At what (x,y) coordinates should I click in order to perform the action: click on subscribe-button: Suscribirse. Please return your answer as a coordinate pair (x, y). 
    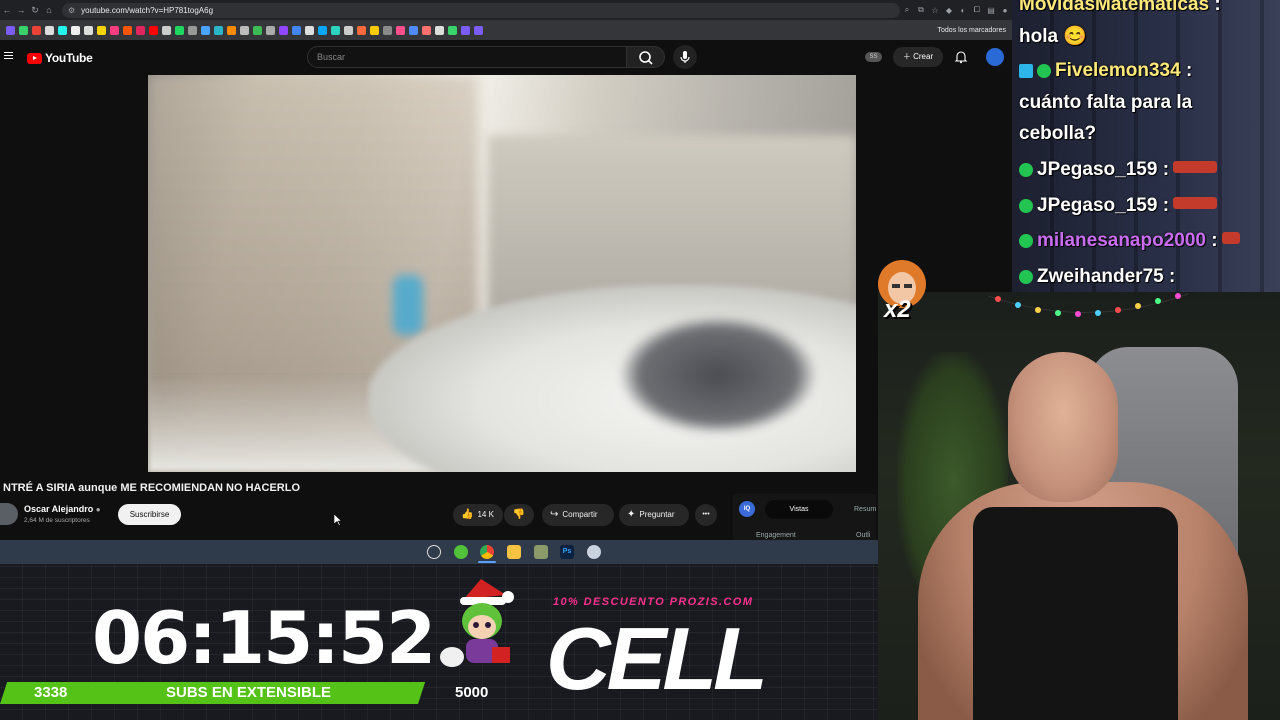
    Looking at the image, I should click on (149, 514).